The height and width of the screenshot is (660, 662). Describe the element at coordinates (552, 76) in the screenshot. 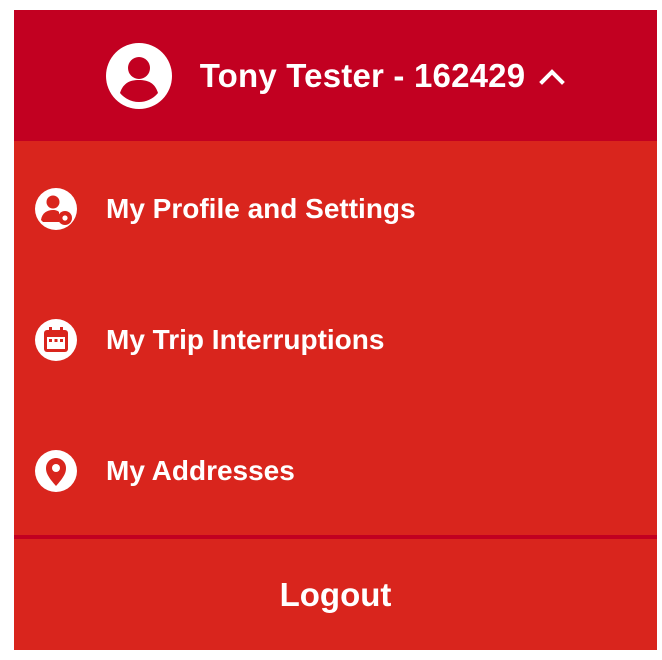

I see `chevron-up-icon` at that location.